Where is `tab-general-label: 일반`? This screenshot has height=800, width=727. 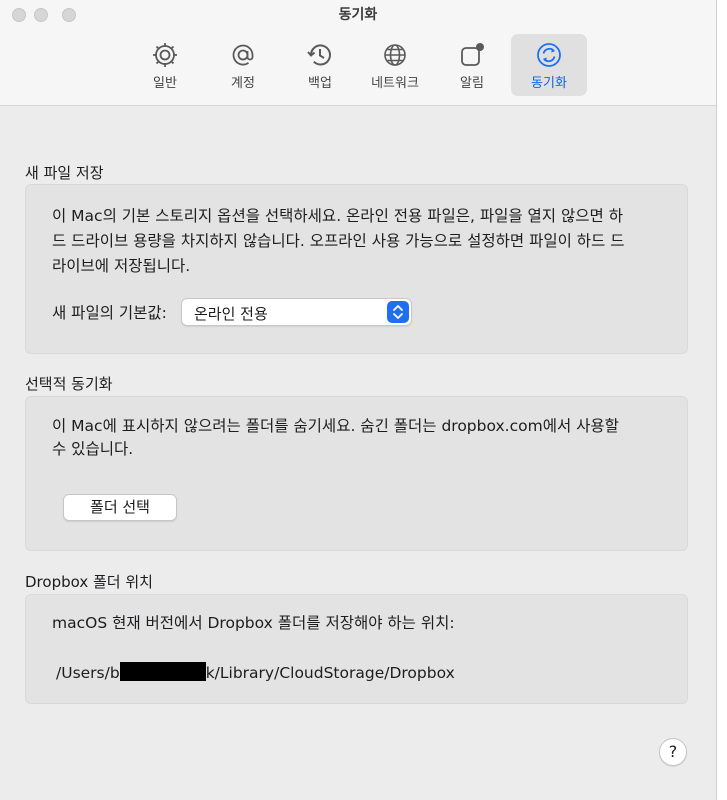
tab-general-label: 일반 is located at coordinates (165, 83).